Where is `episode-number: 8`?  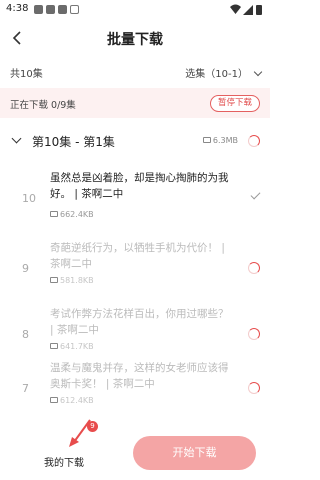
episode-number: 8 is located at coordinates (25, 334).